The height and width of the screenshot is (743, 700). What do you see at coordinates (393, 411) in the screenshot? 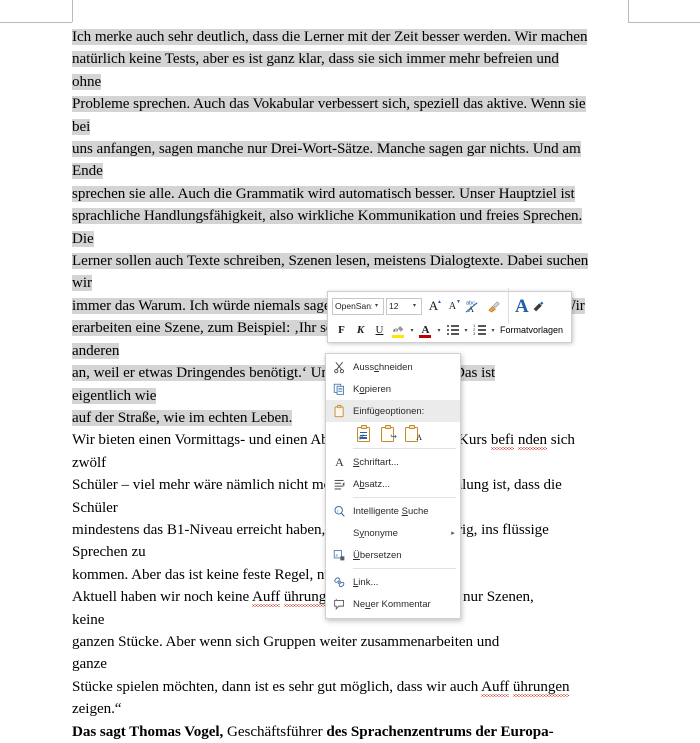
I see `context-menu-item-paste-opts: Einfügeoptionen:` at bounding box center [393, 411].